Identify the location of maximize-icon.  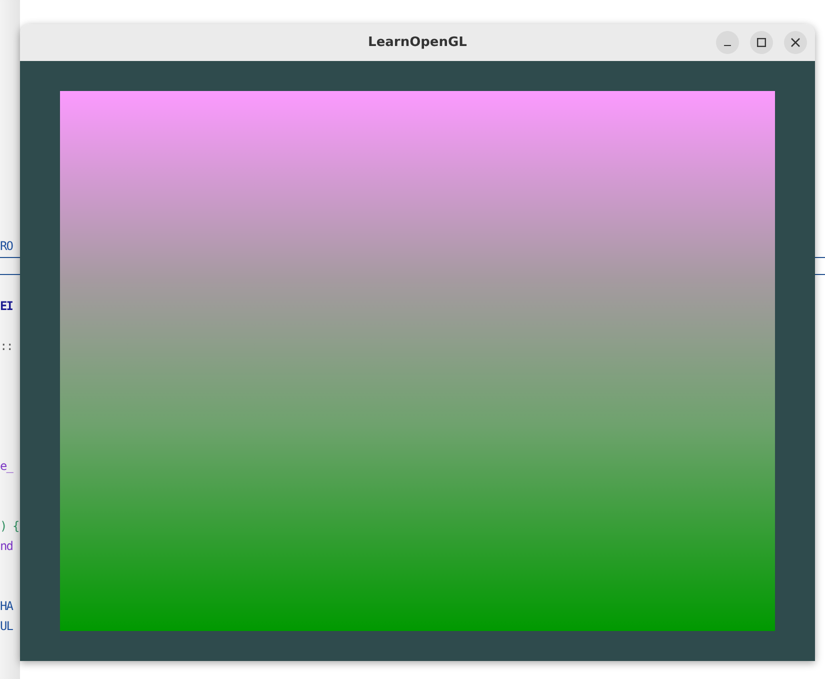
(761, 42).